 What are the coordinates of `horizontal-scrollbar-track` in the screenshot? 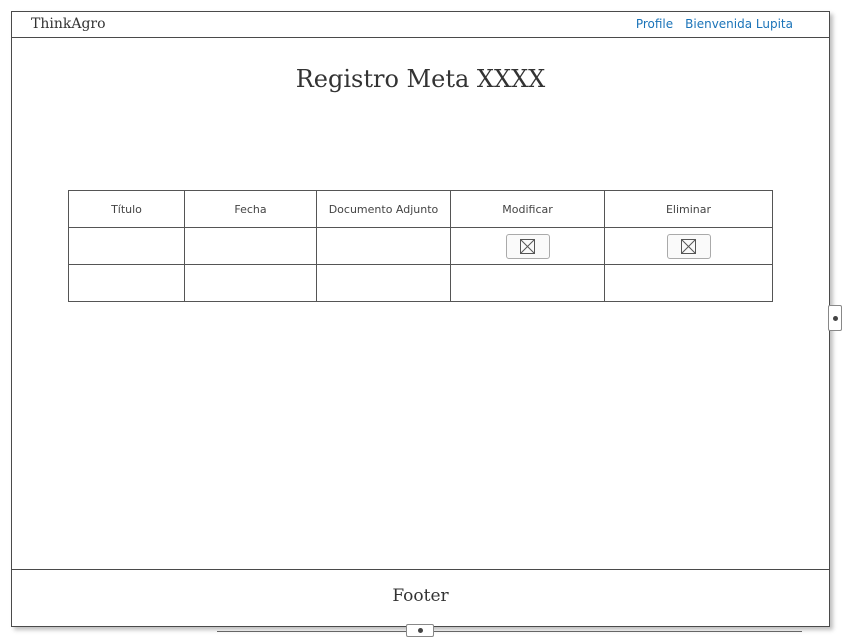 It's located at (509, 631).